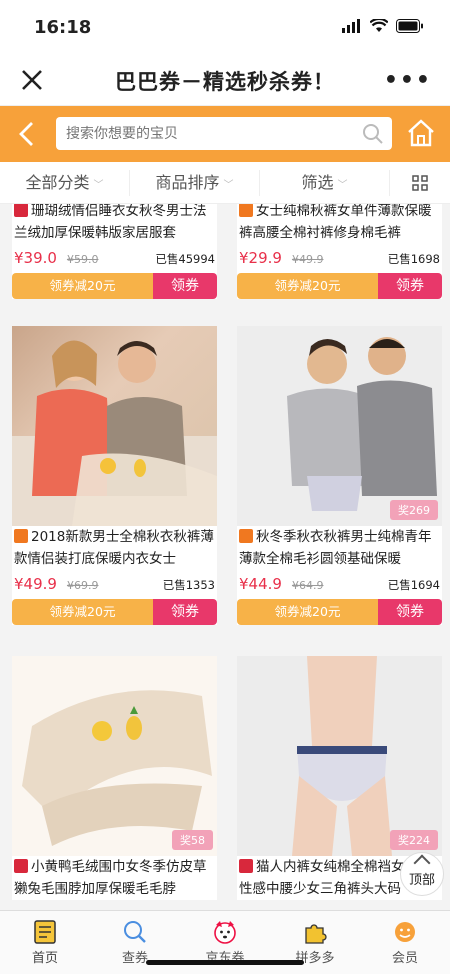 This screenshot has height=974, width=450. I want to click on thermal-underwear-image, so click(362, 424).